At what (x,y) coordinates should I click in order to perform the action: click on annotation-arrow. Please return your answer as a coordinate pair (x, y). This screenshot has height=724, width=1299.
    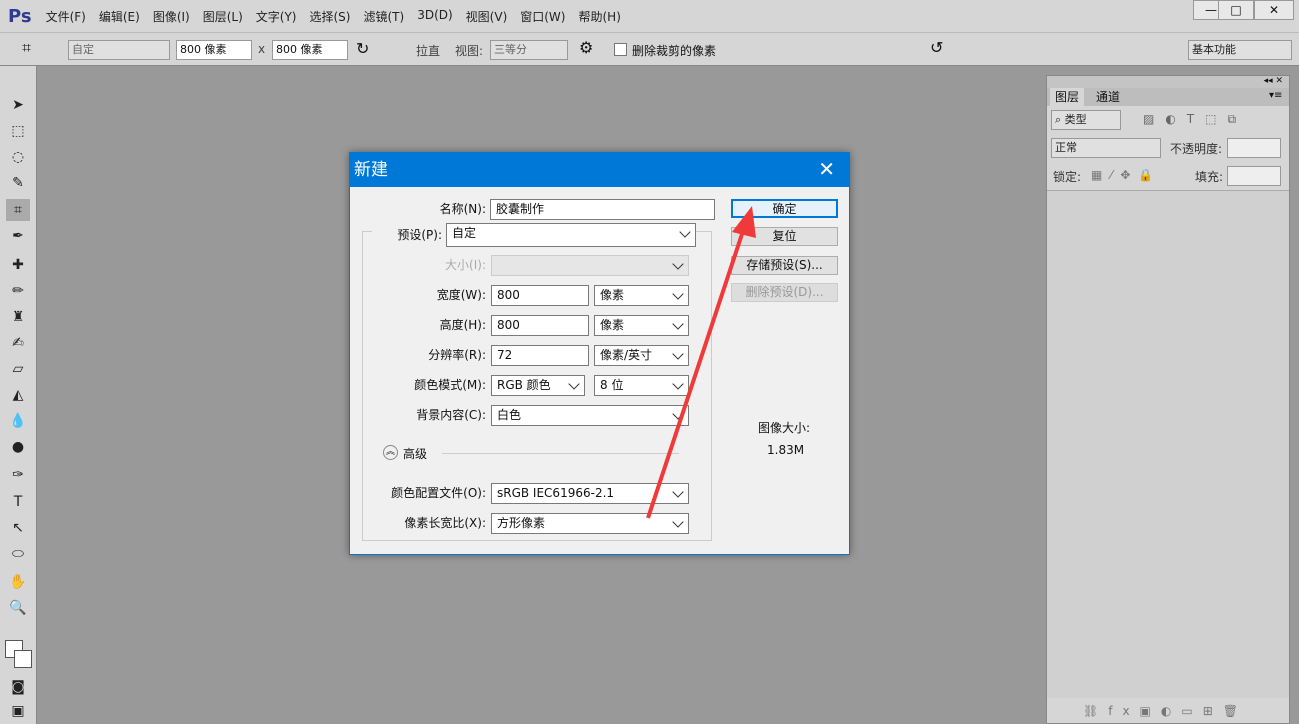
    Looking at the image, I should click on (701, 362).